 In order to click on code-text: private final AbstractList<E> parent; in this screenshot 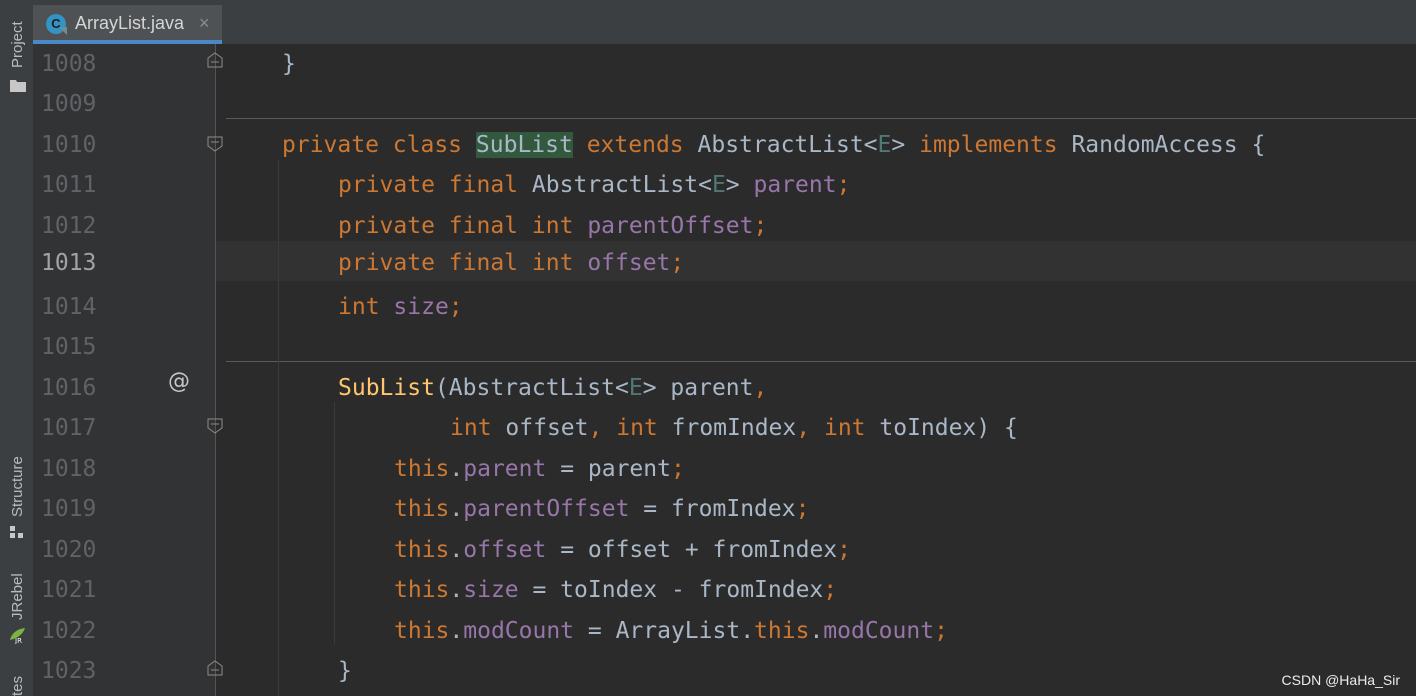, I will do `click(594, 185)`.